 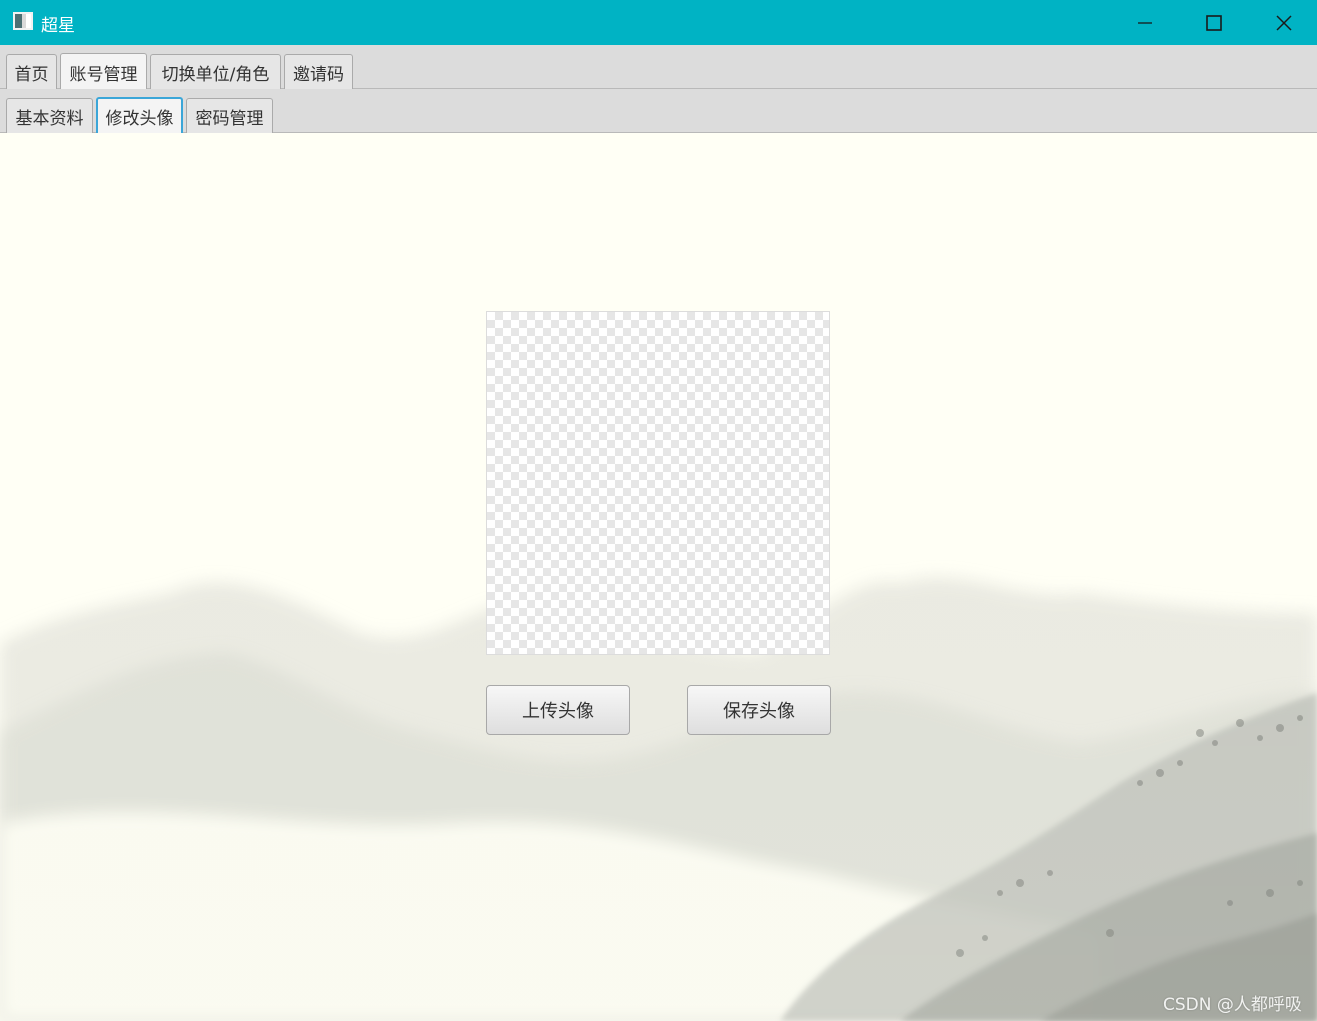 I want to click on main-tab-bar: 首页 账号管理 切换单位/角色 邀请码, so click(x=658, y=67).